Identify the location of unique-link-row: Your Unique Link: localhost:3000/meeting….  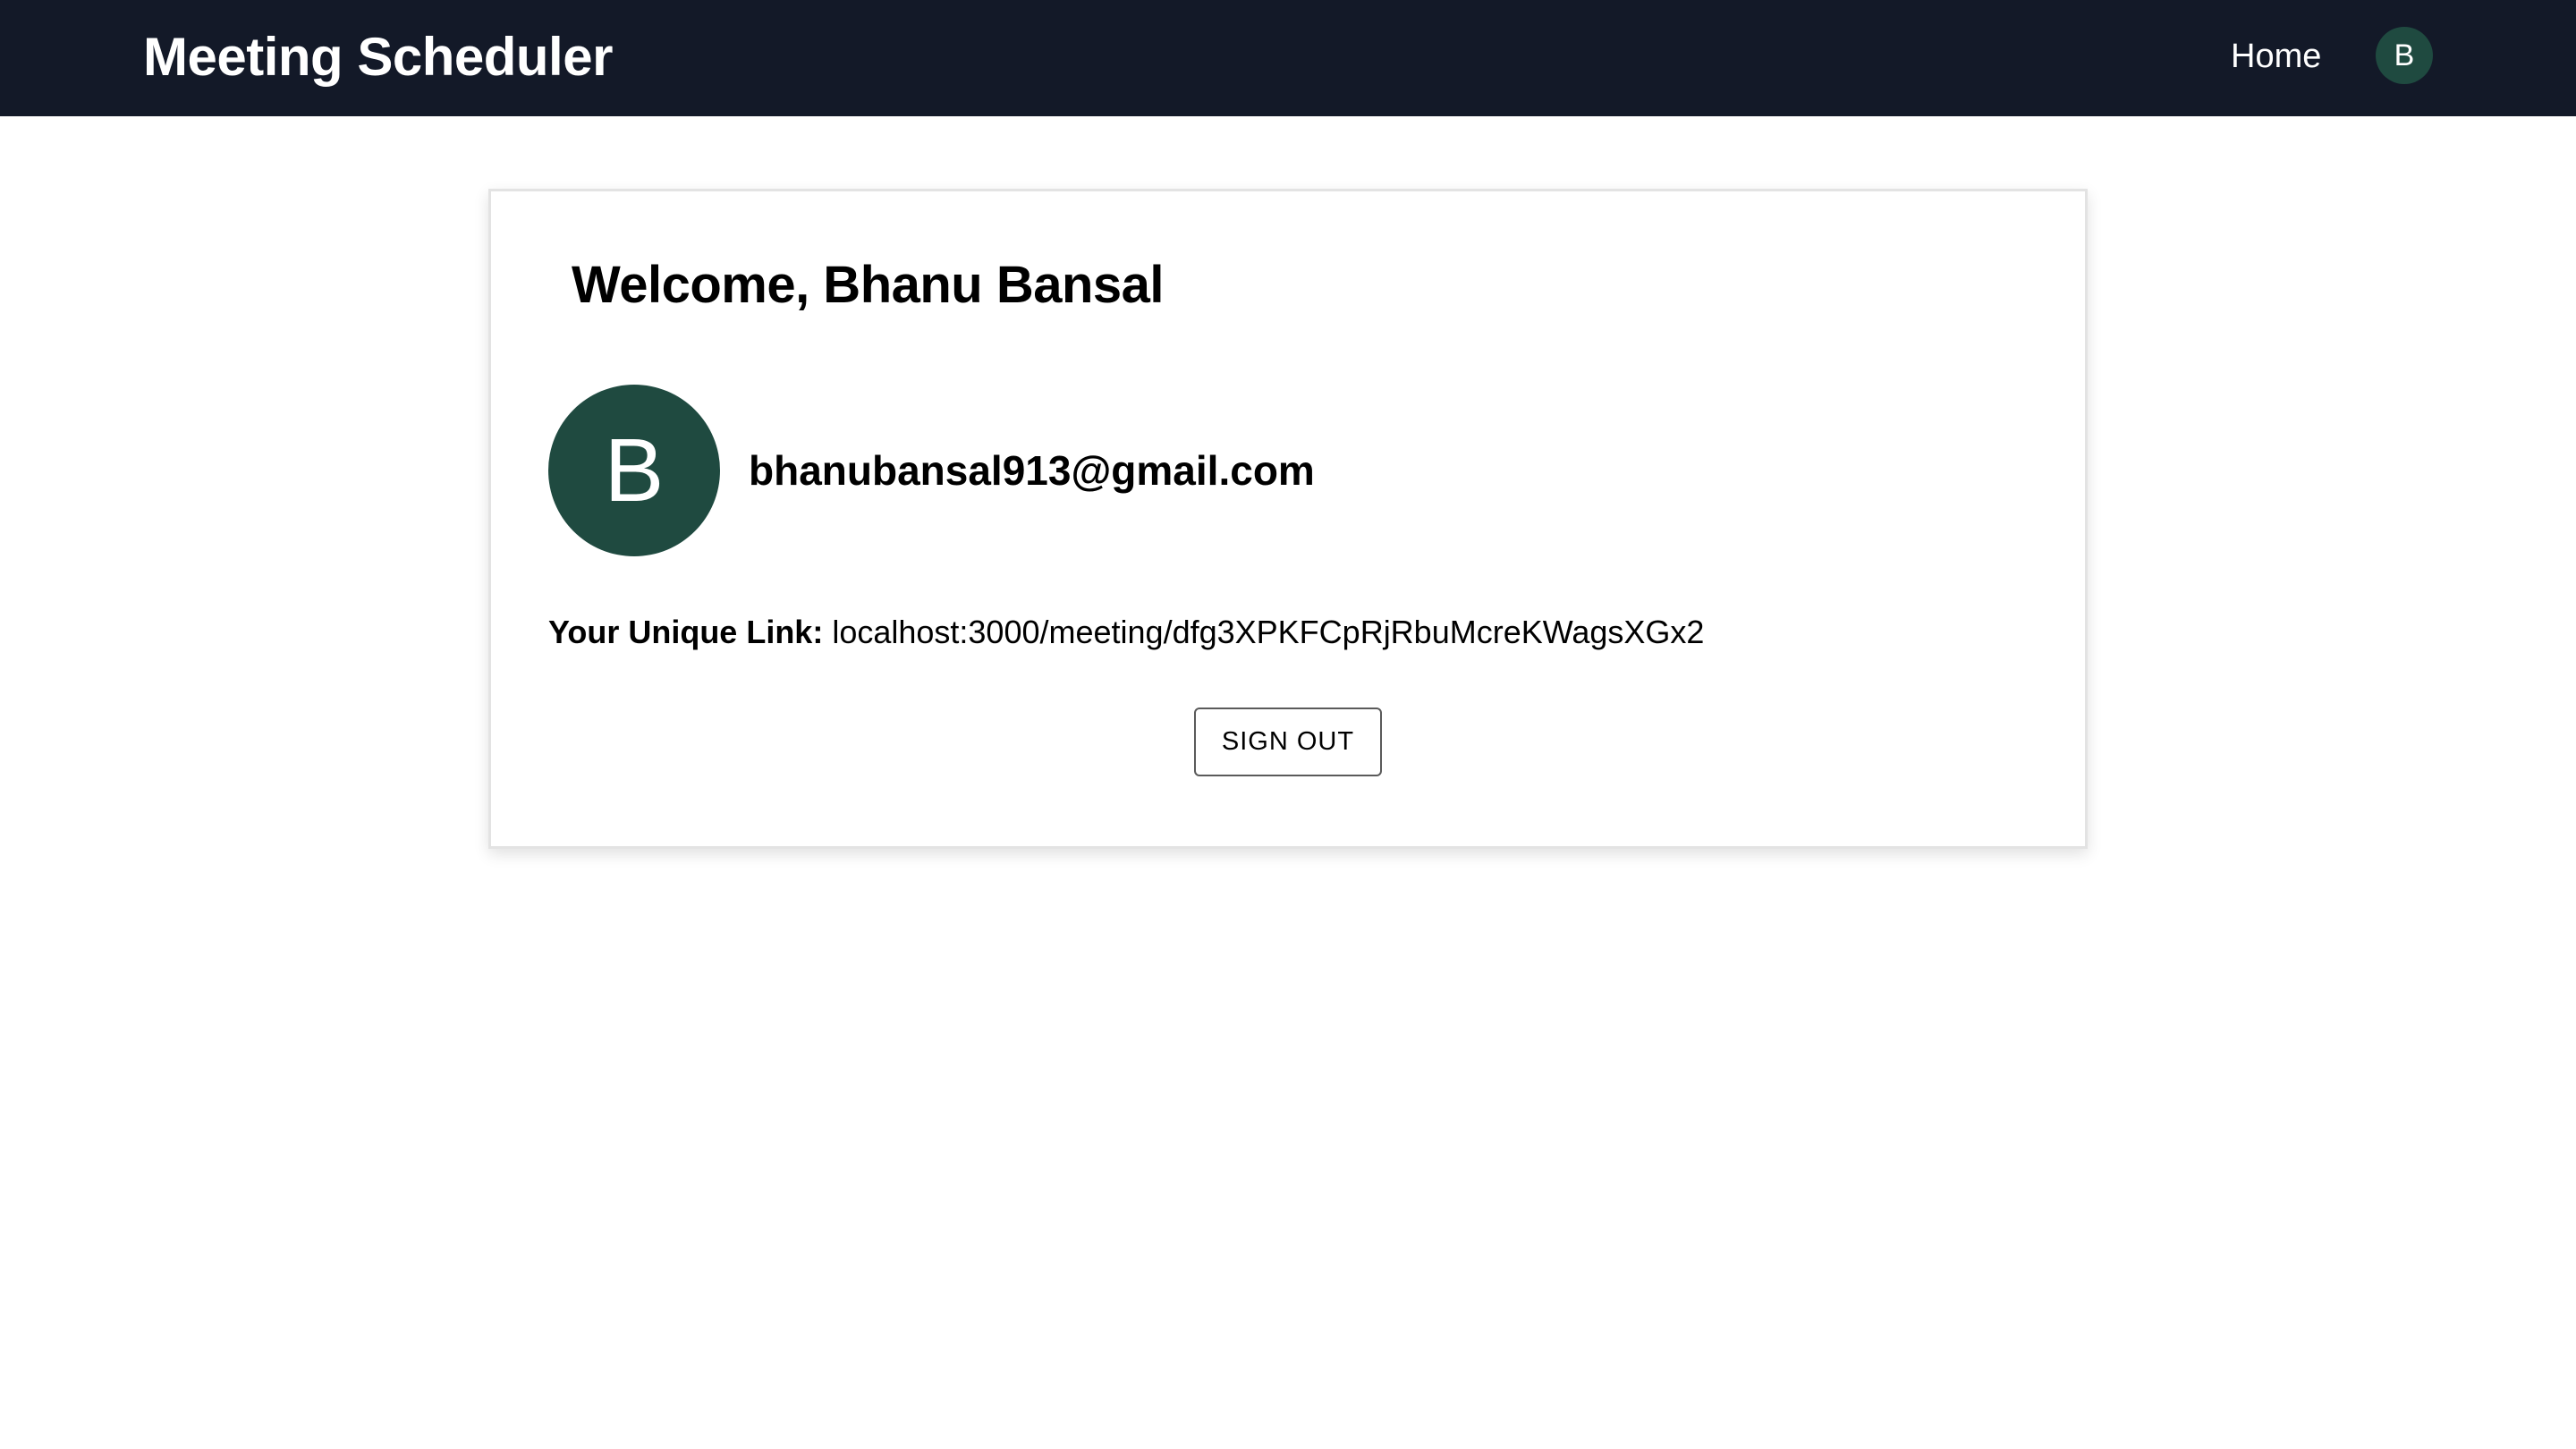
(1126, 632).